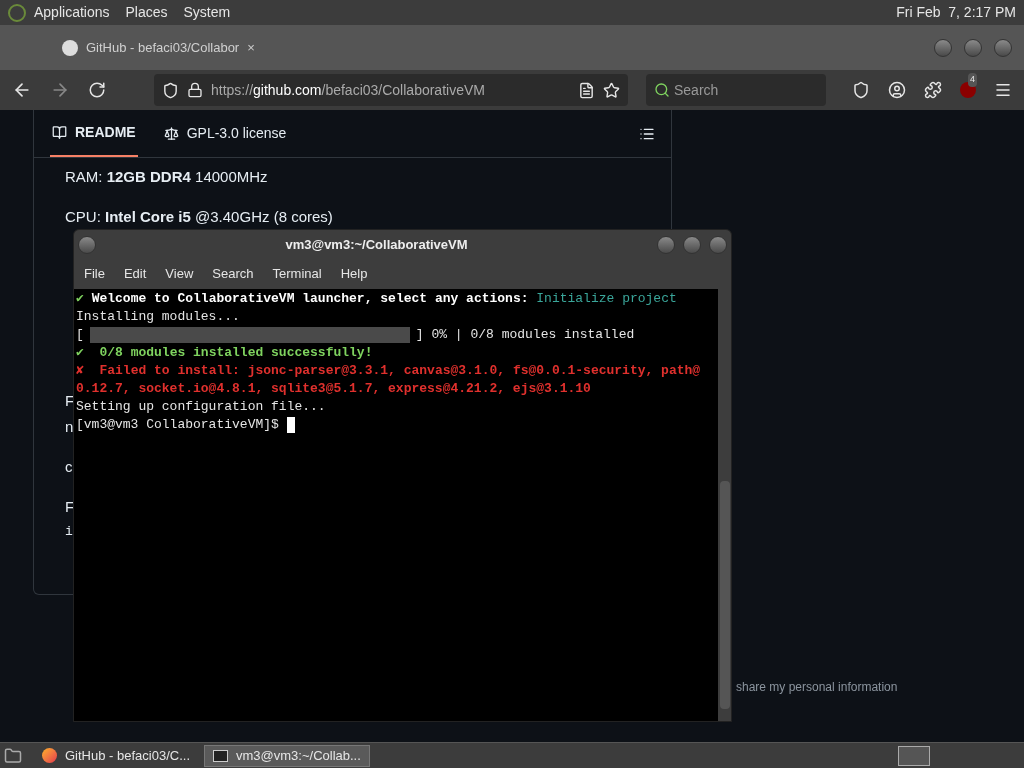 The image size is (1024, 768). I want to click on browser-tab: GitHub - befaci03/Collabor ×, so click(220, 47).